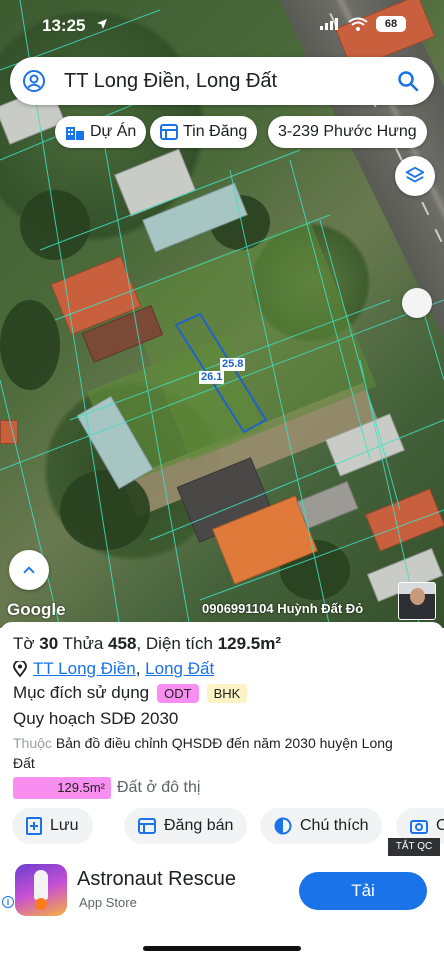  I want to click on land-type-bar: 129.5m² Đất ở đô thị, so click(106, 788).